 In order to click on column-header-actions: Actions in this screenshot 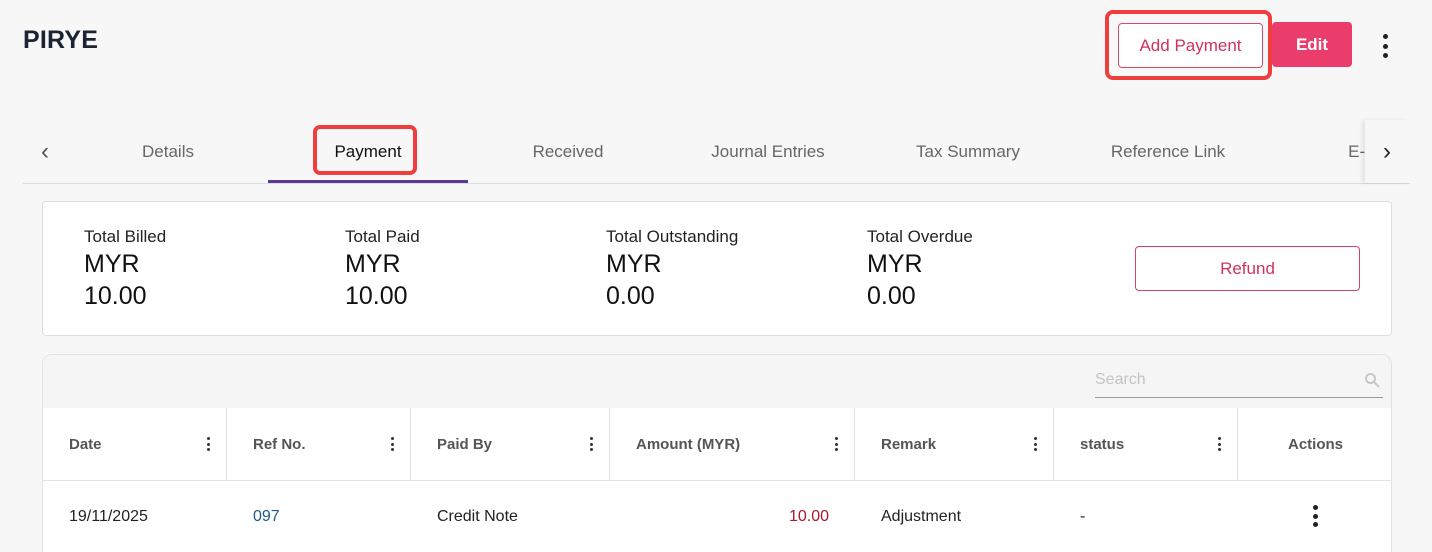, I will do `click(1314, 444)`.